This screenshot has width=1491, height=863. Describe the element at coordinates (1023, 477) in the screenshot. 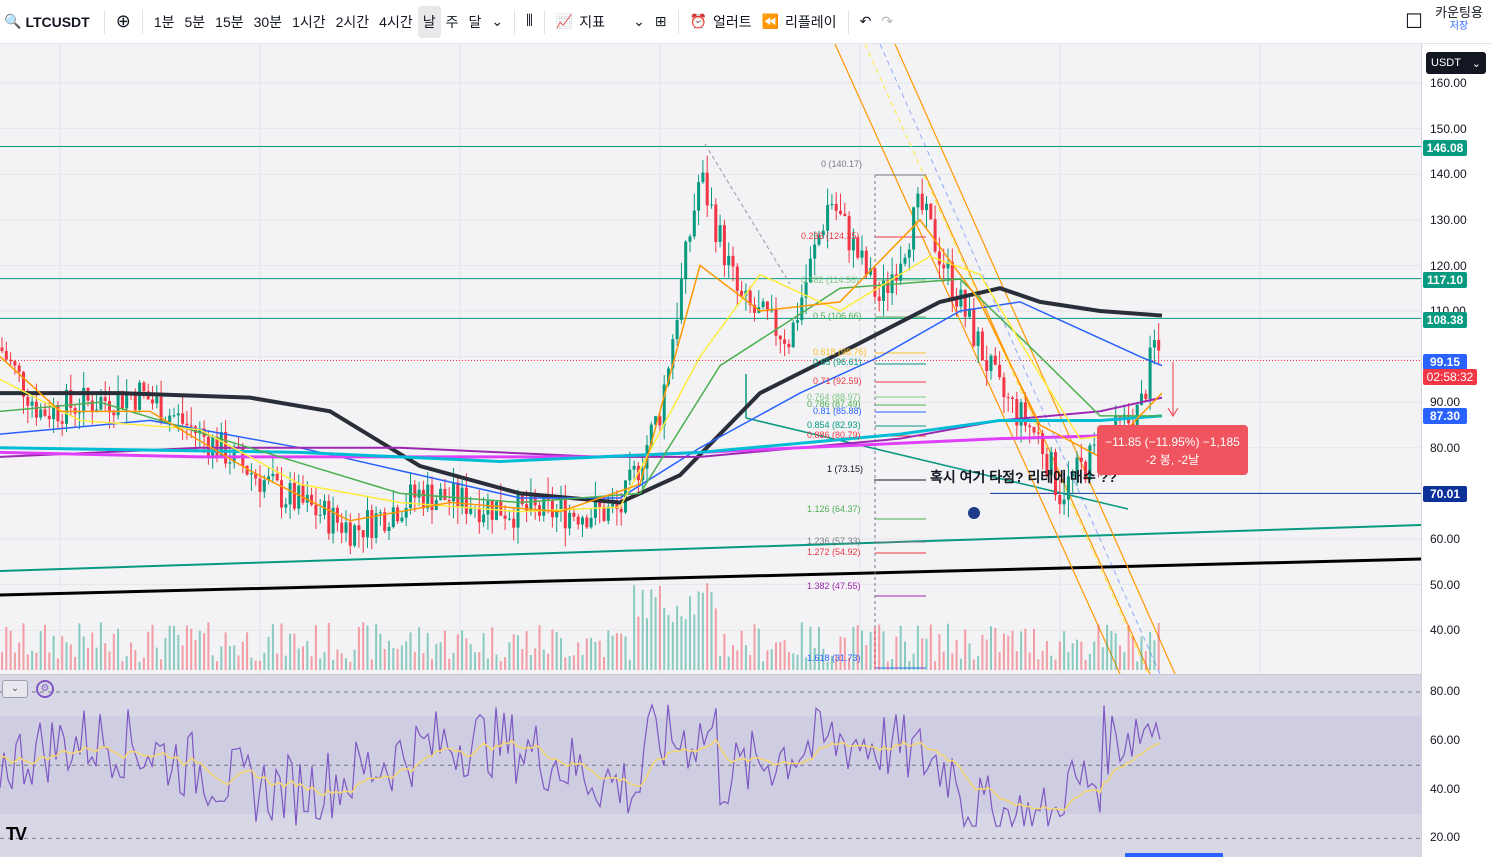

I see `chart-annotation: 혹시 여기 타점? 리테에 매수 ??` at that location.